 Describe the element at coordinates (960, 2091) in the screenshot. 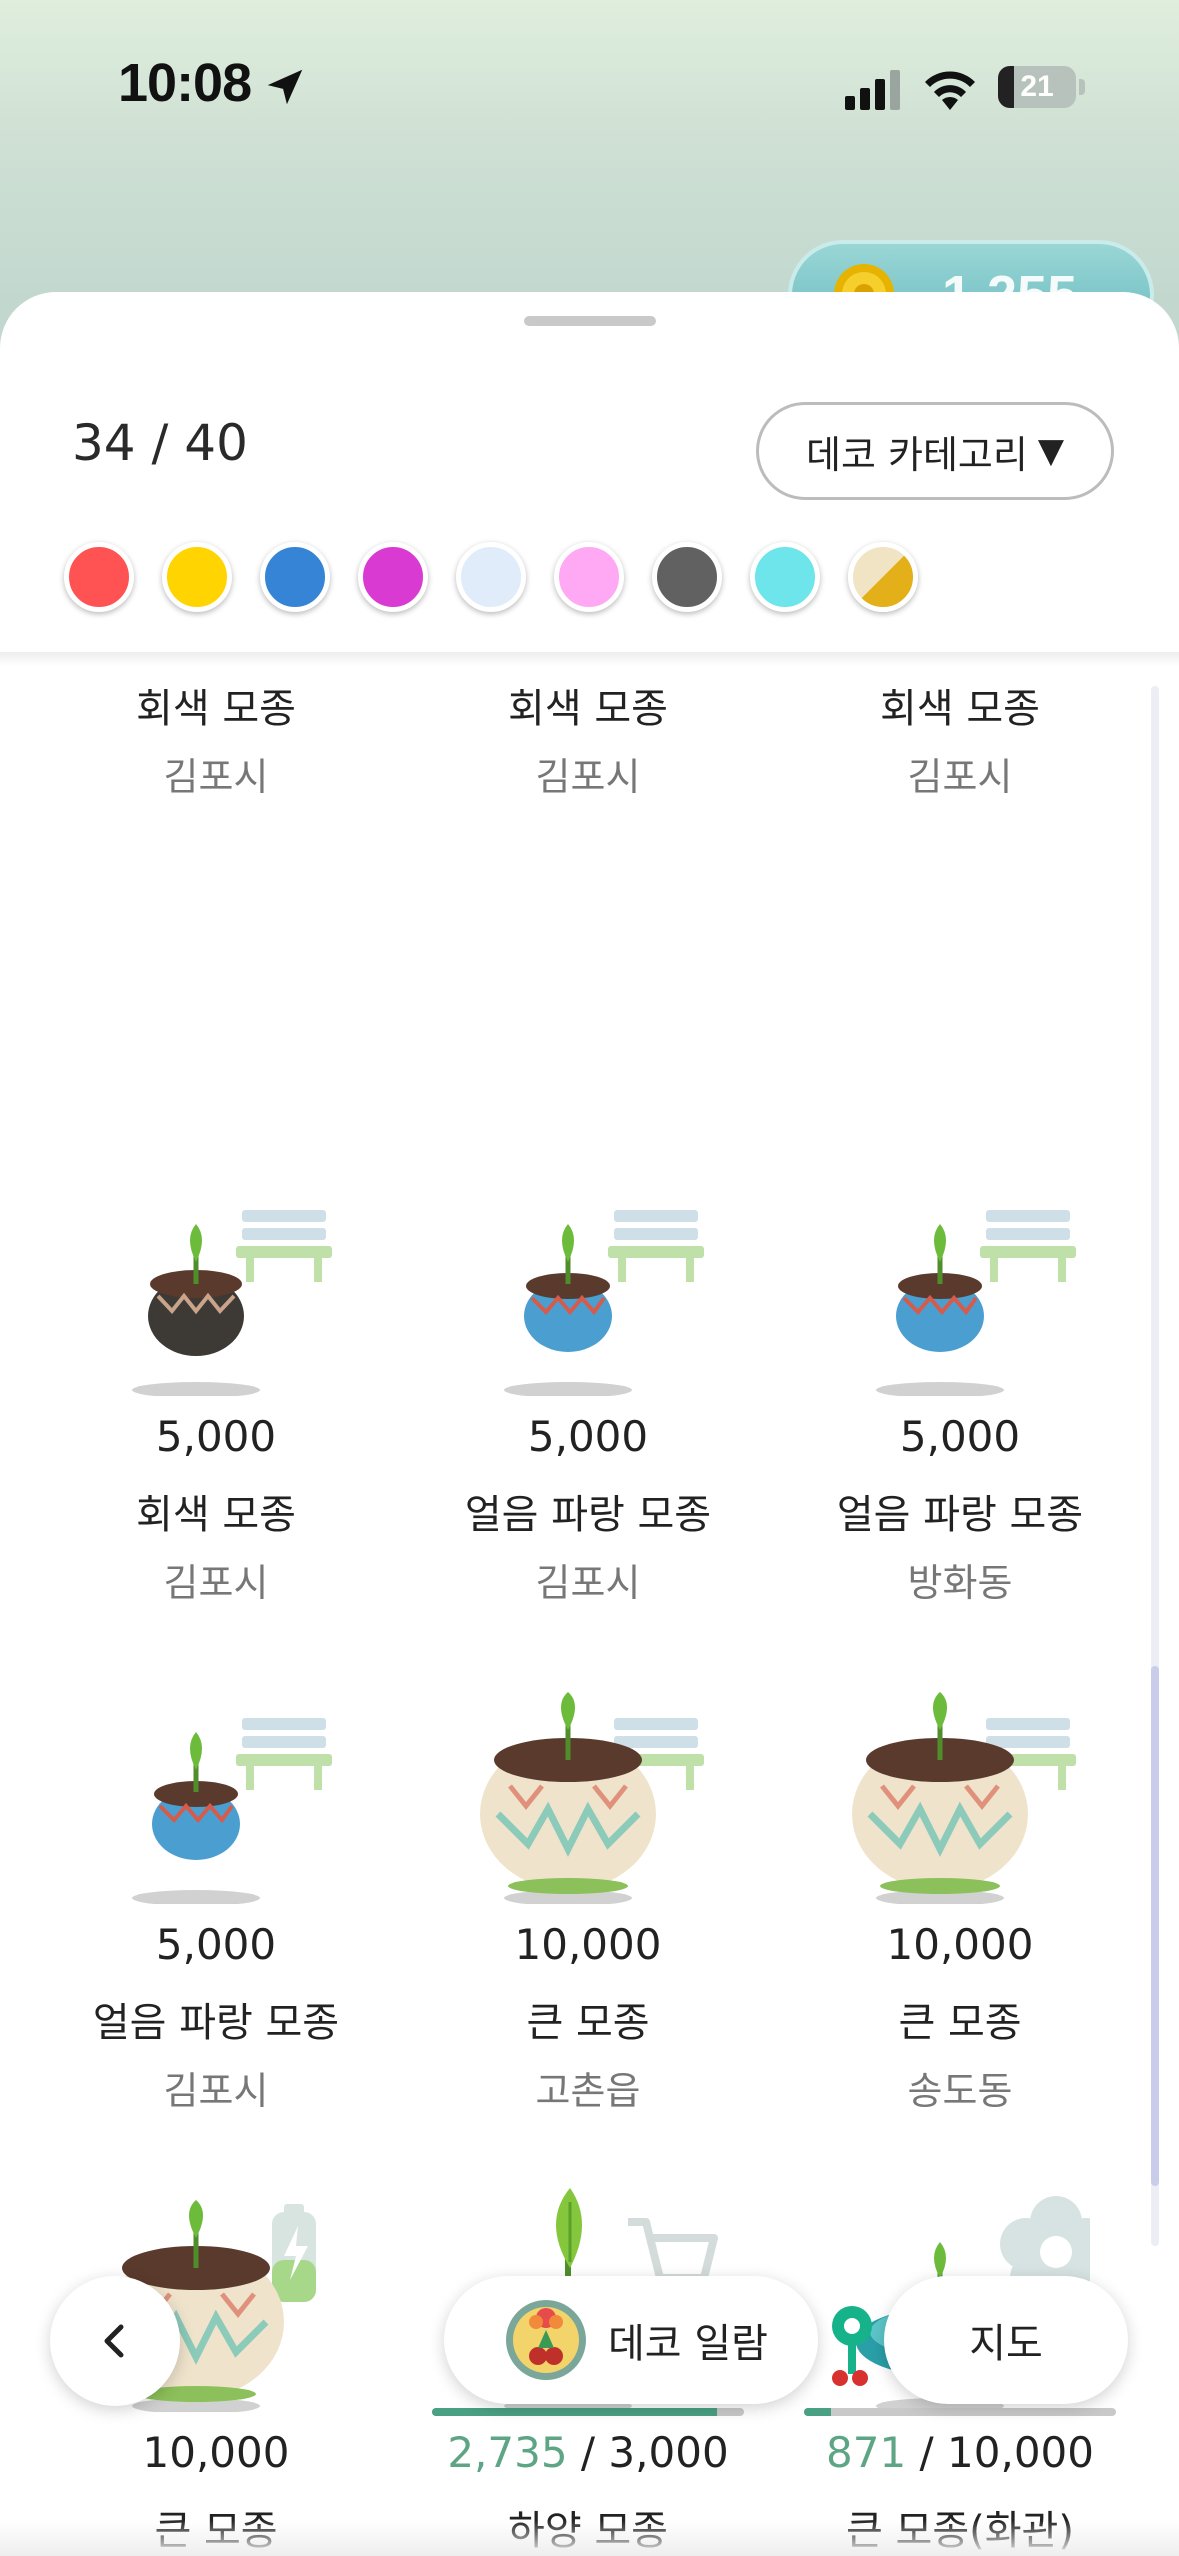

I see `deco-item-location: 송도동` at that location.